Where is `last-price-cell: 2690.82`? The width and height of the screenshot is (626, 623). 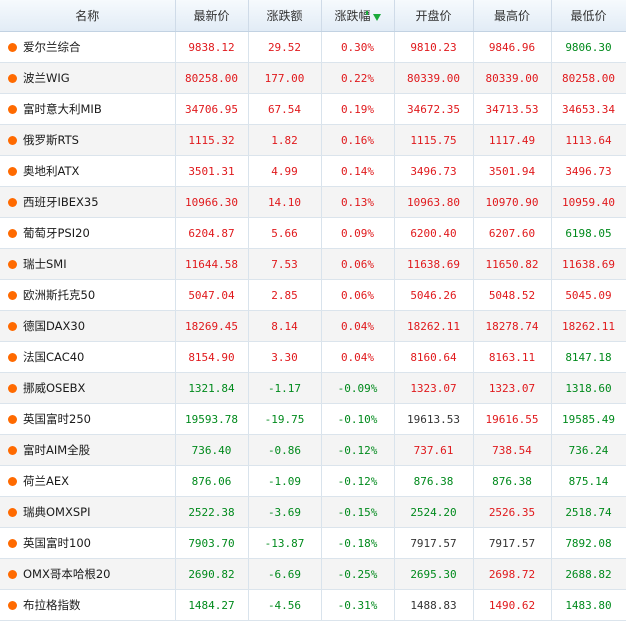 last-price-cell: 2690.82 is located at coordinates (212, 574).